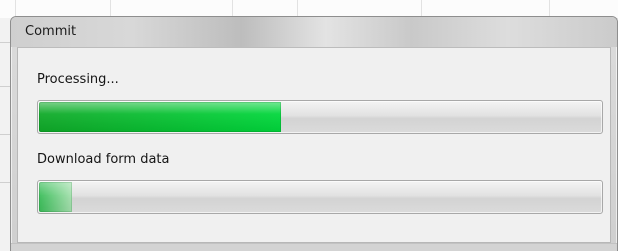 This screenshot has height=251, width=618. What do you see at coordinates (314, 247) in the screenshot?
I see `dialog-bottom-frame` at bounding box center [314, 247].